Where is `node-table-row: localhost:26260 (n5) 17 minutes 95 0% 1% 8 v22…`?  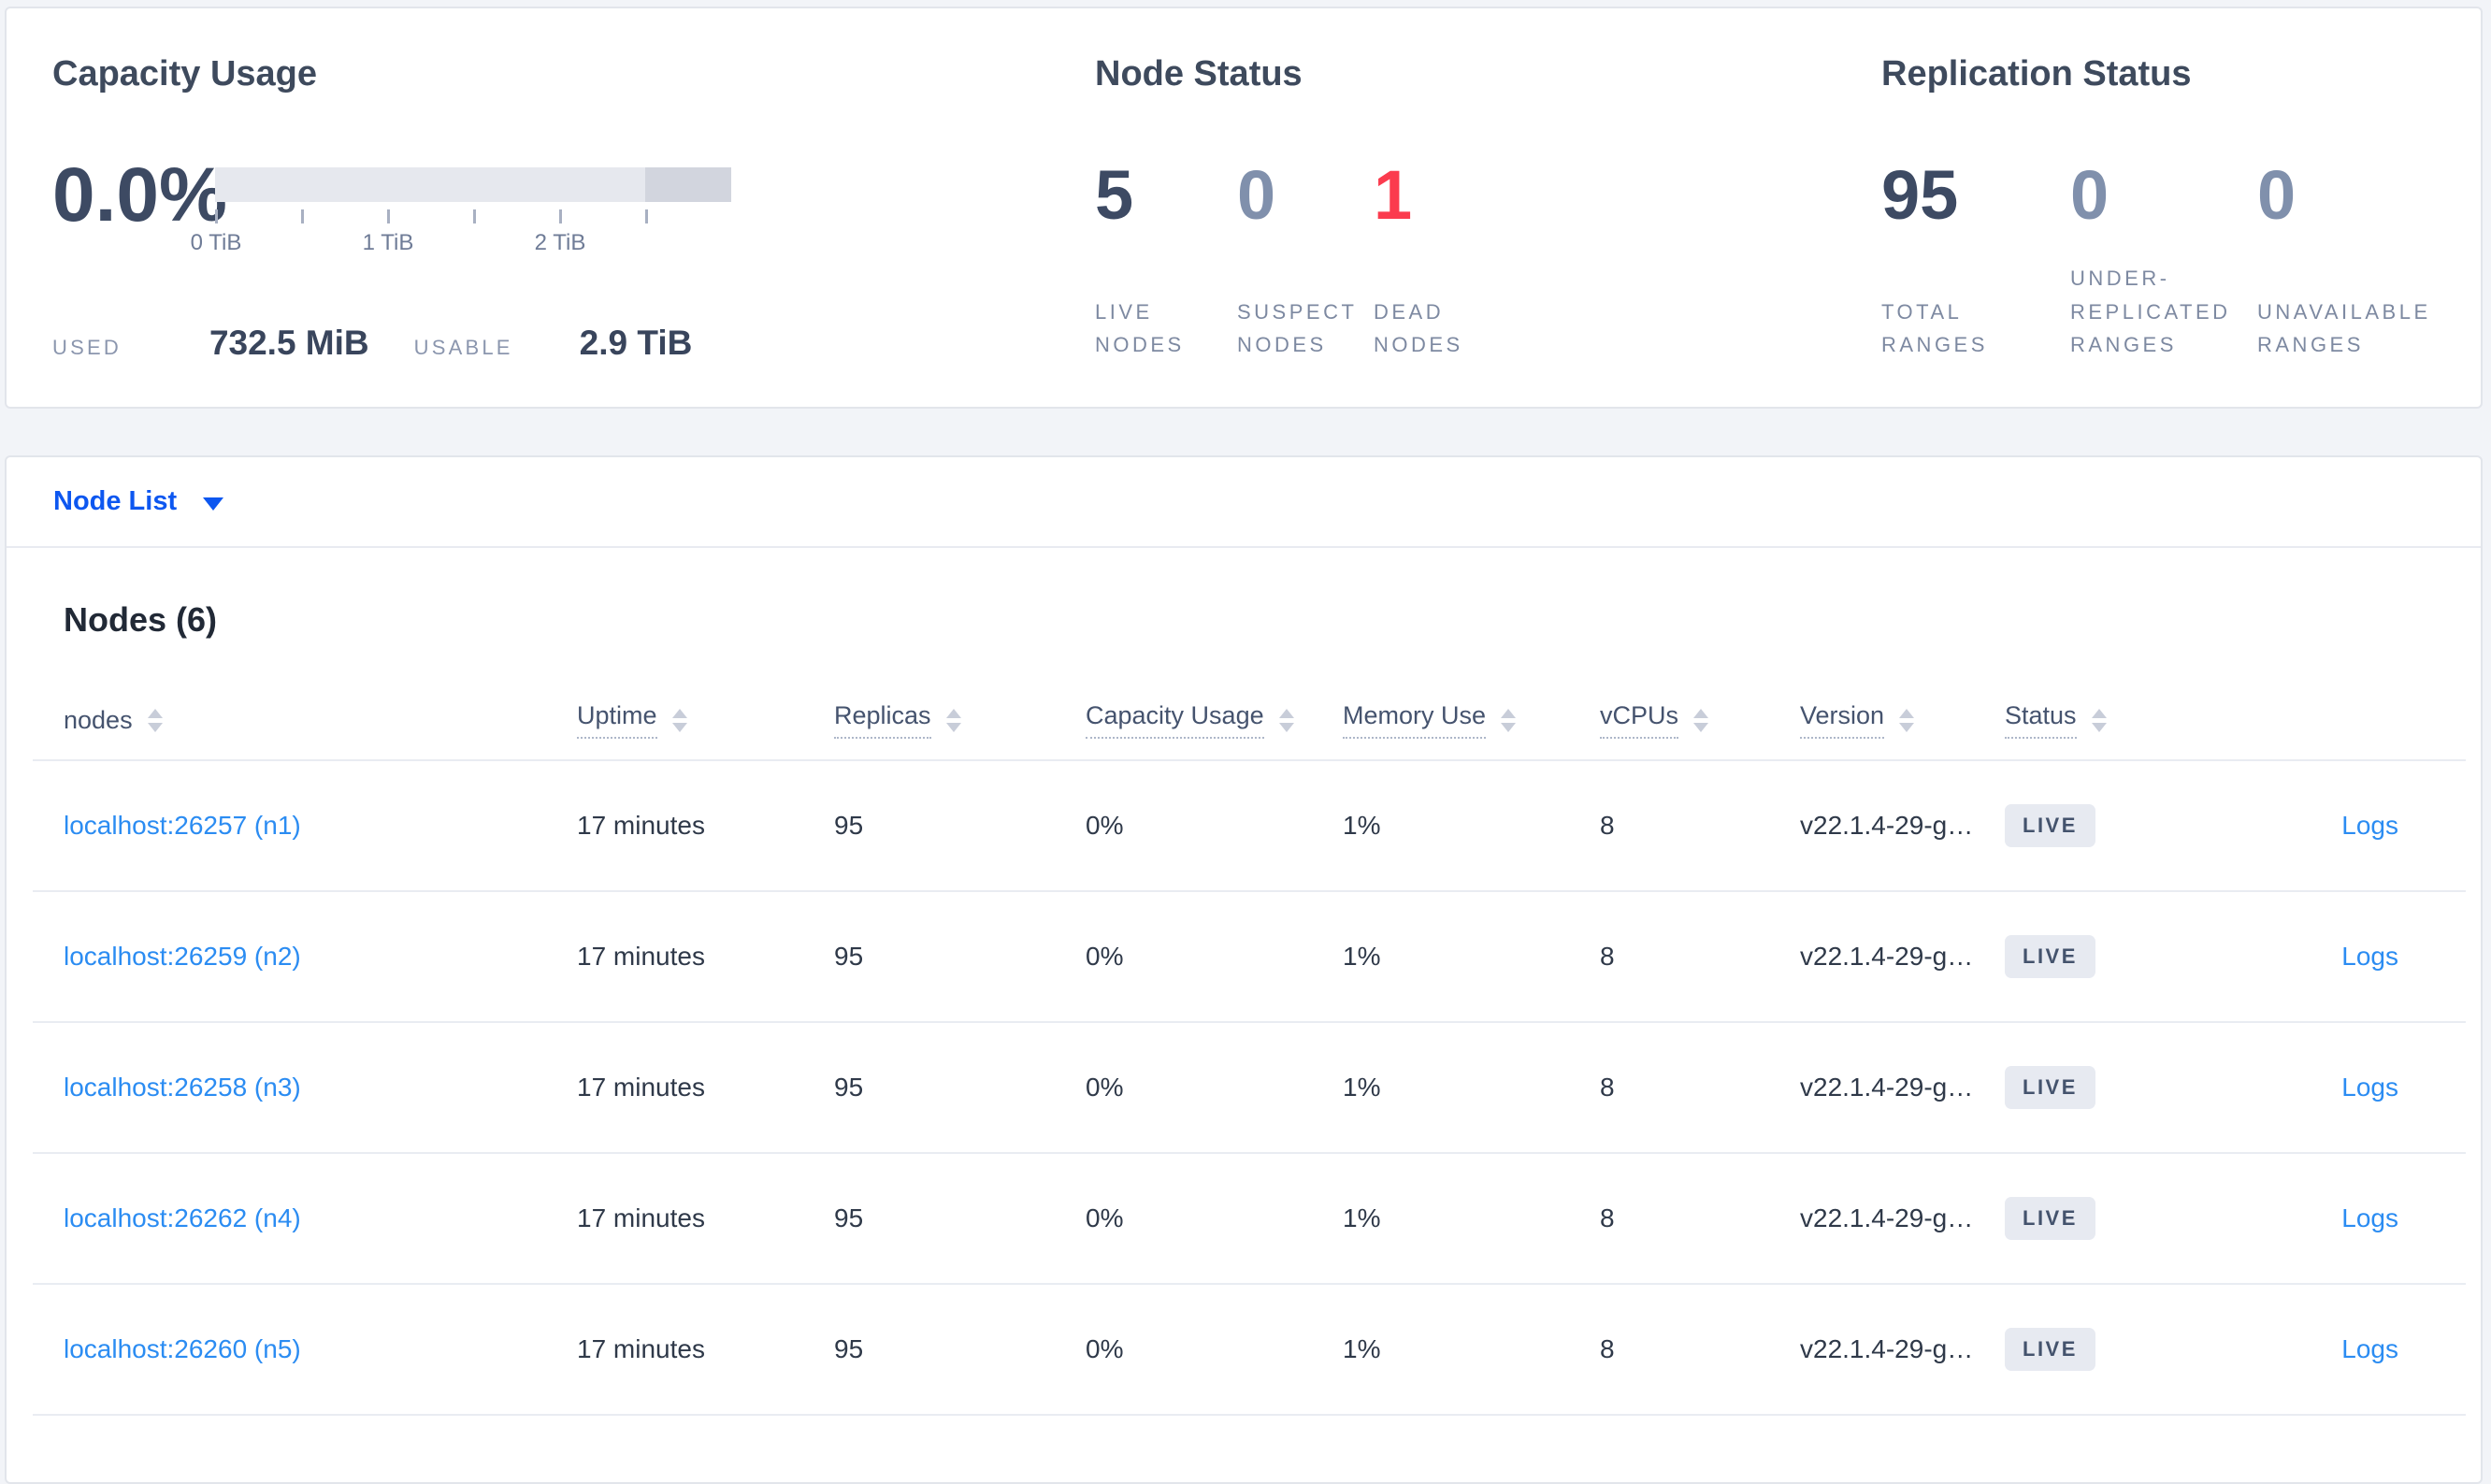 node-table-row: localhost:26260 (n5) 17 minutes 95 0% 1% 8 v22… is located at coordinates (1249, 1351).